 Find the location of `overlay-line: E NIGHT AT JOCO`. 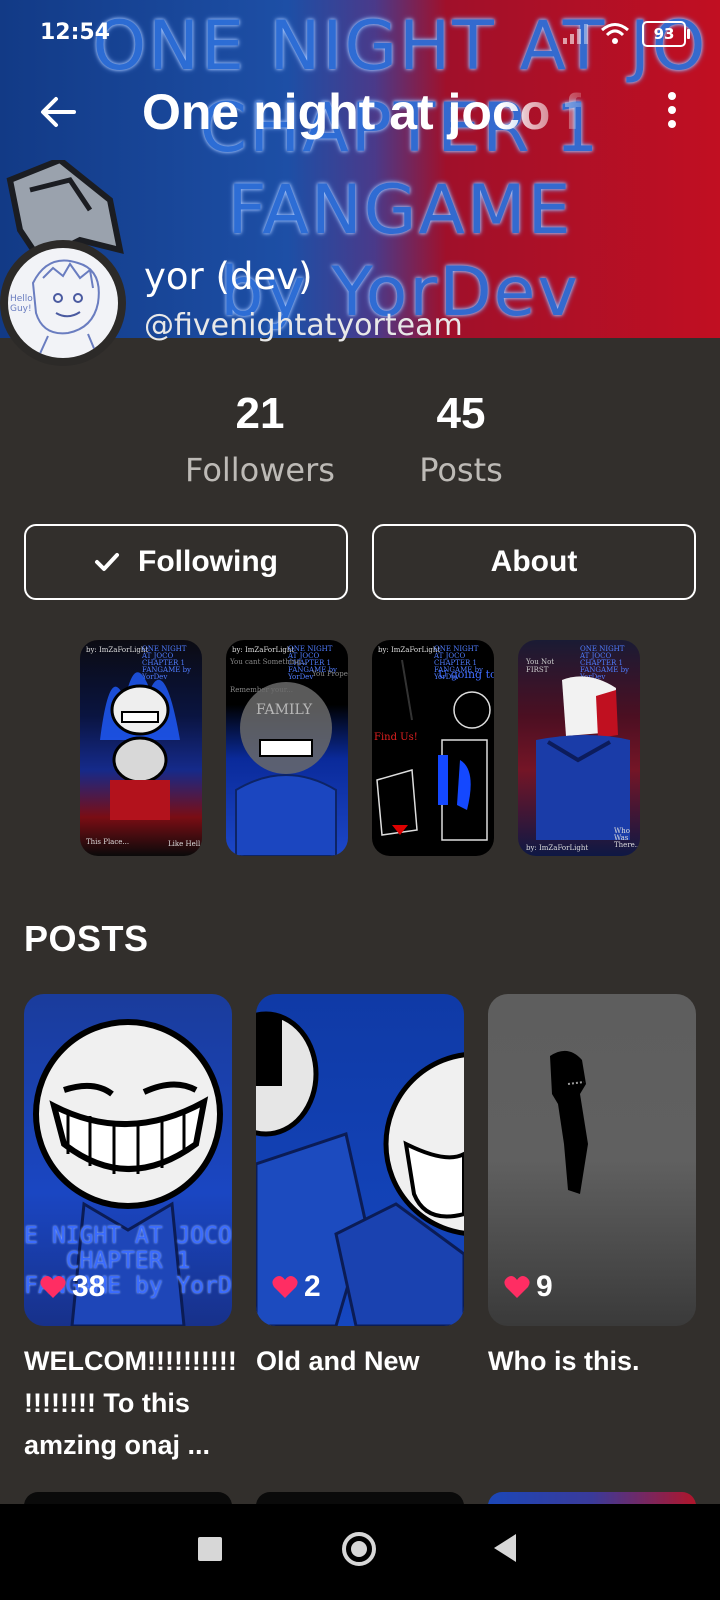

overlay-line: E NIGHT AT JOCO is located at coordinates (128, 1236).